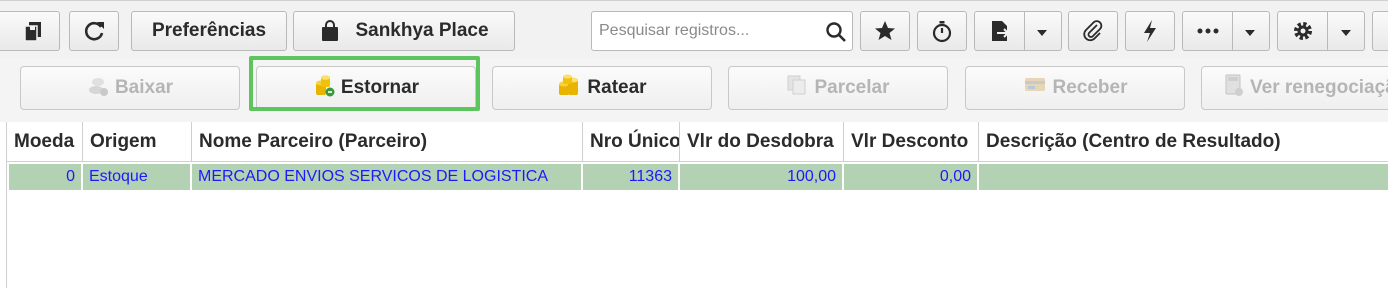  I want to click on parcelar-button: Parcelar, so click(838, 88).